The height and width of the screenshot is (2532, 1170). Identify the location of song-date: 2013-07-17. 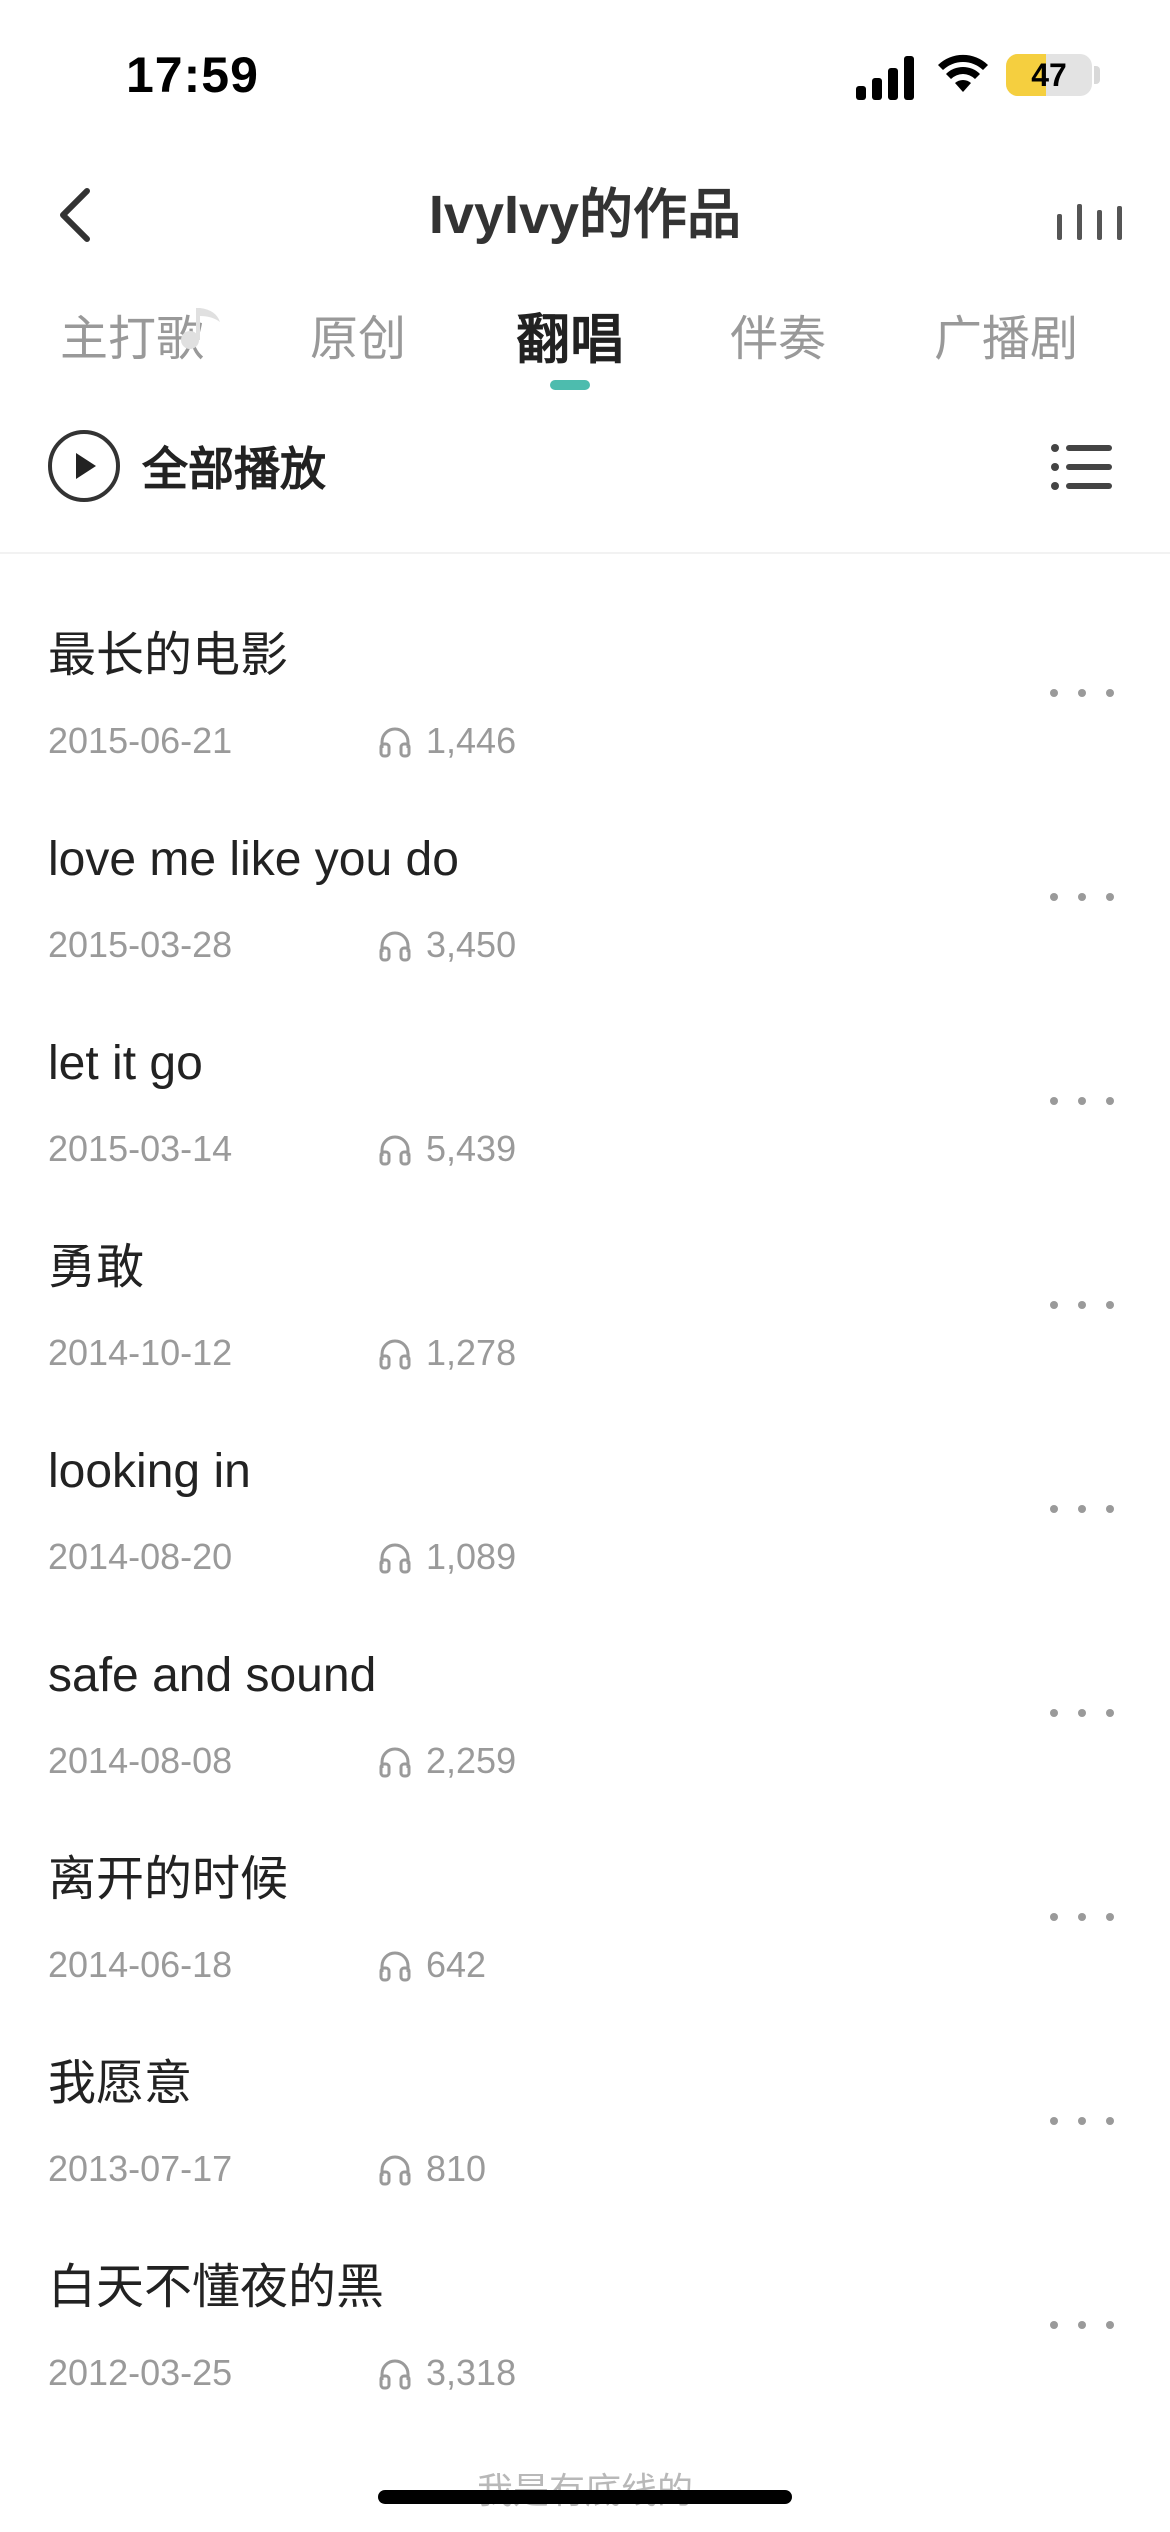
(140, 2168).